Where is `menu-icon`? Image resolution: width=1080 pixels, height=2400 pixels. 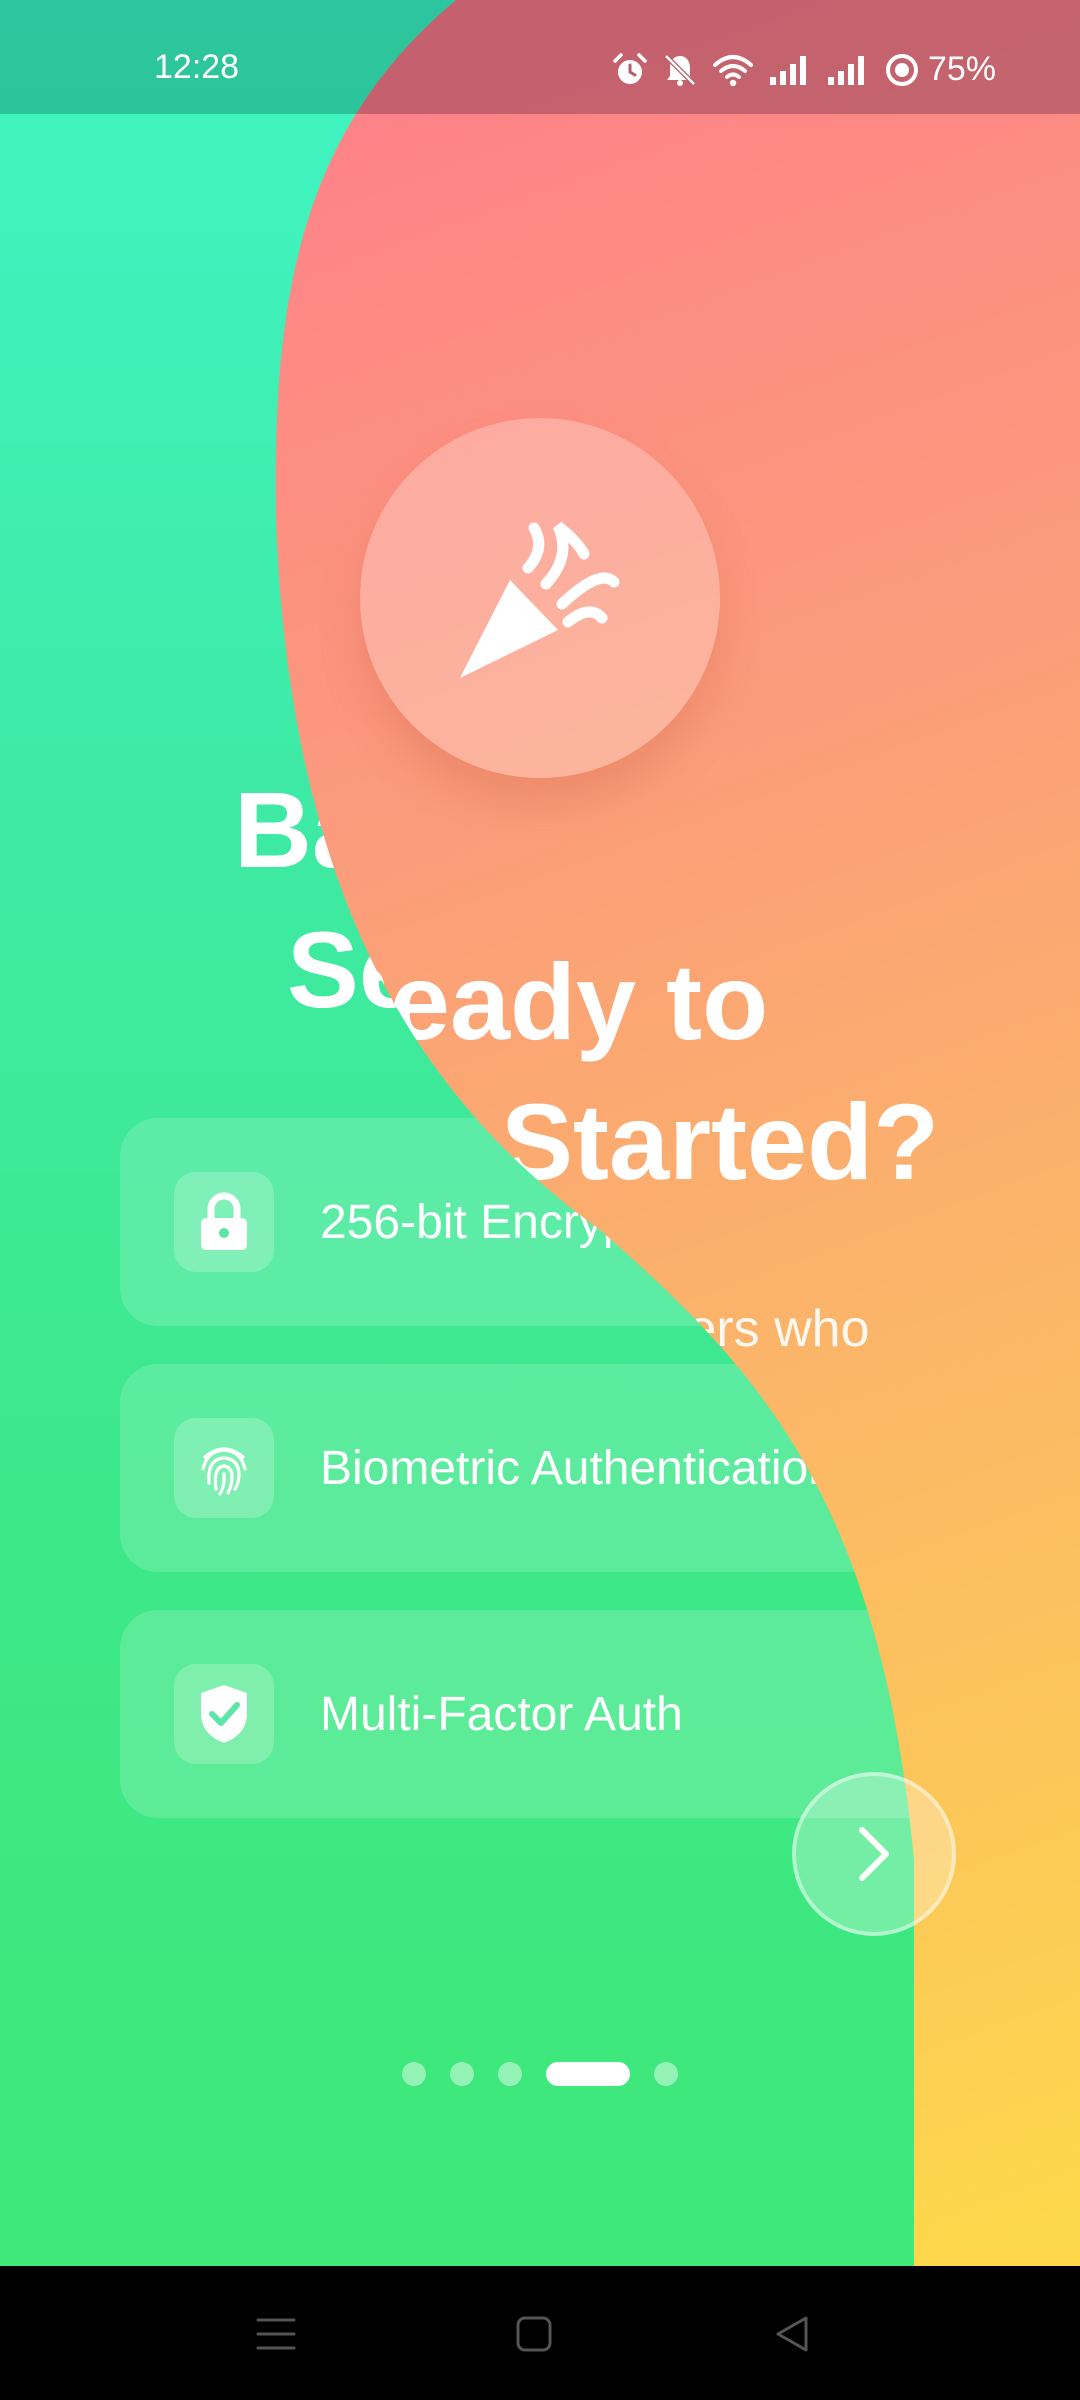 menu-icon is located at coordinates (276, 2334).